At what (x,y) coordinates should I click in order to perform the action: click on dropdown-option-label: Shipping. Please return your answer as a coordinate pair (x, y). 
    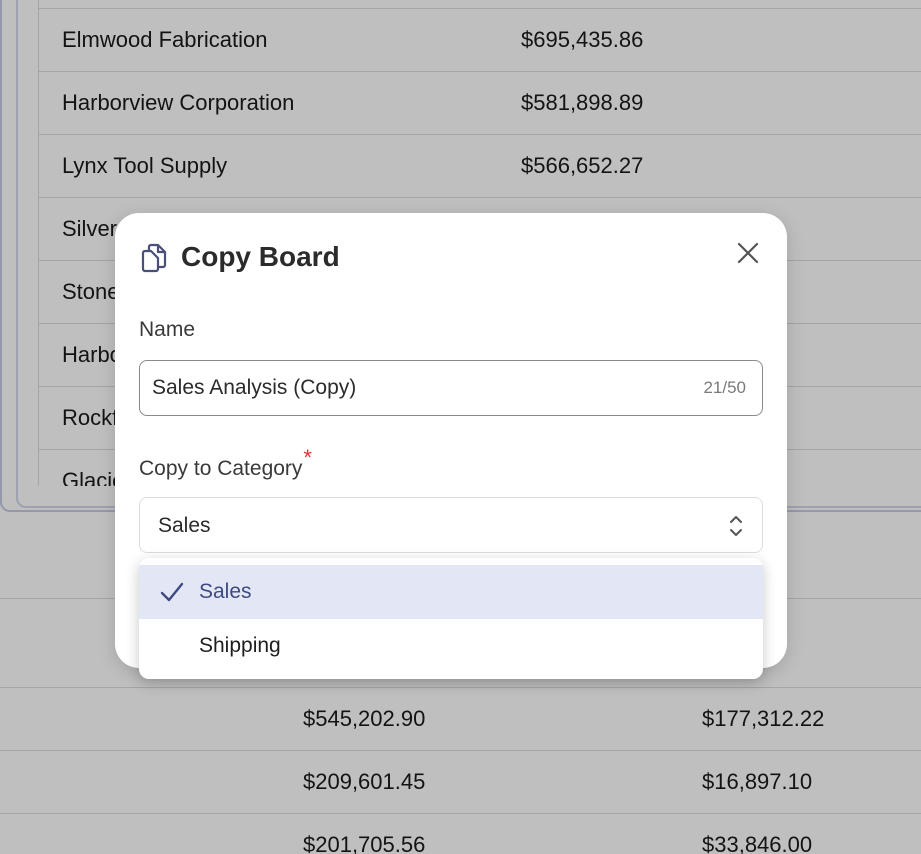
    Looking at the image, I should click on (240, 645).